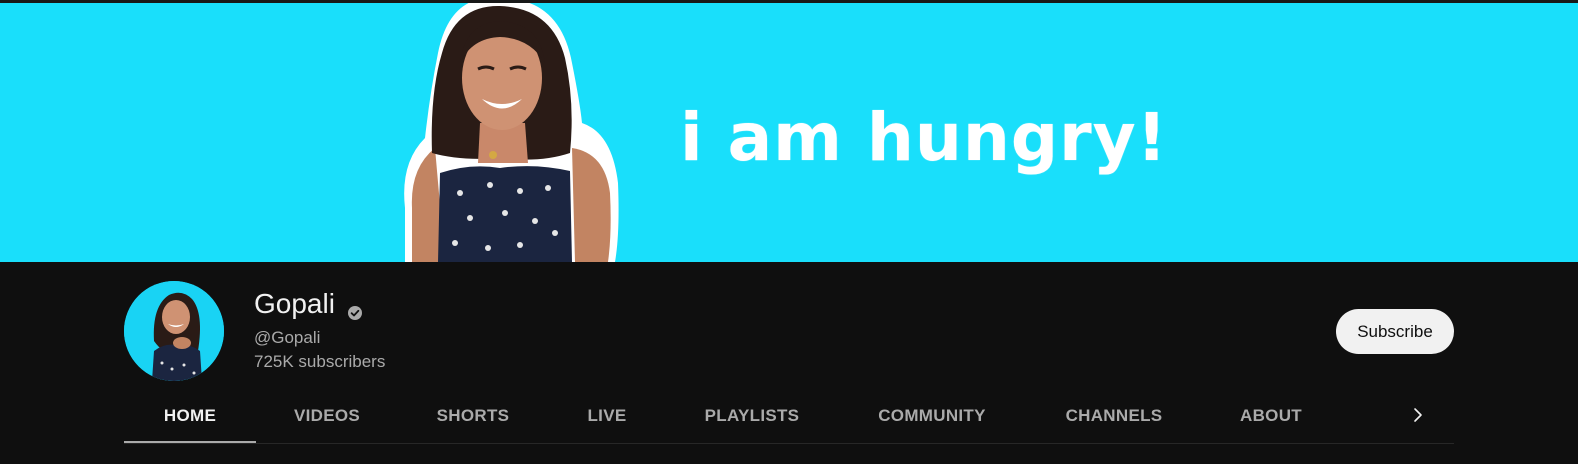 The height and width of the screenshot is (464, 1578). What do you see at coordinates (1395, 331) in the screenshot?
I see `subscribe-button: Subscribe` at bounding box center [1395, 331].